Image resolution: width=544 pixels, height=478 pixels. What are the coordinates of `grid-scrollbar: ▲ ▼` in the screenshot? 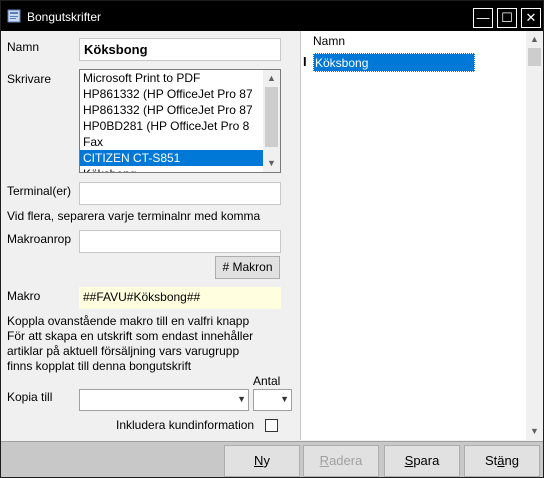 It's located at (534, 235).